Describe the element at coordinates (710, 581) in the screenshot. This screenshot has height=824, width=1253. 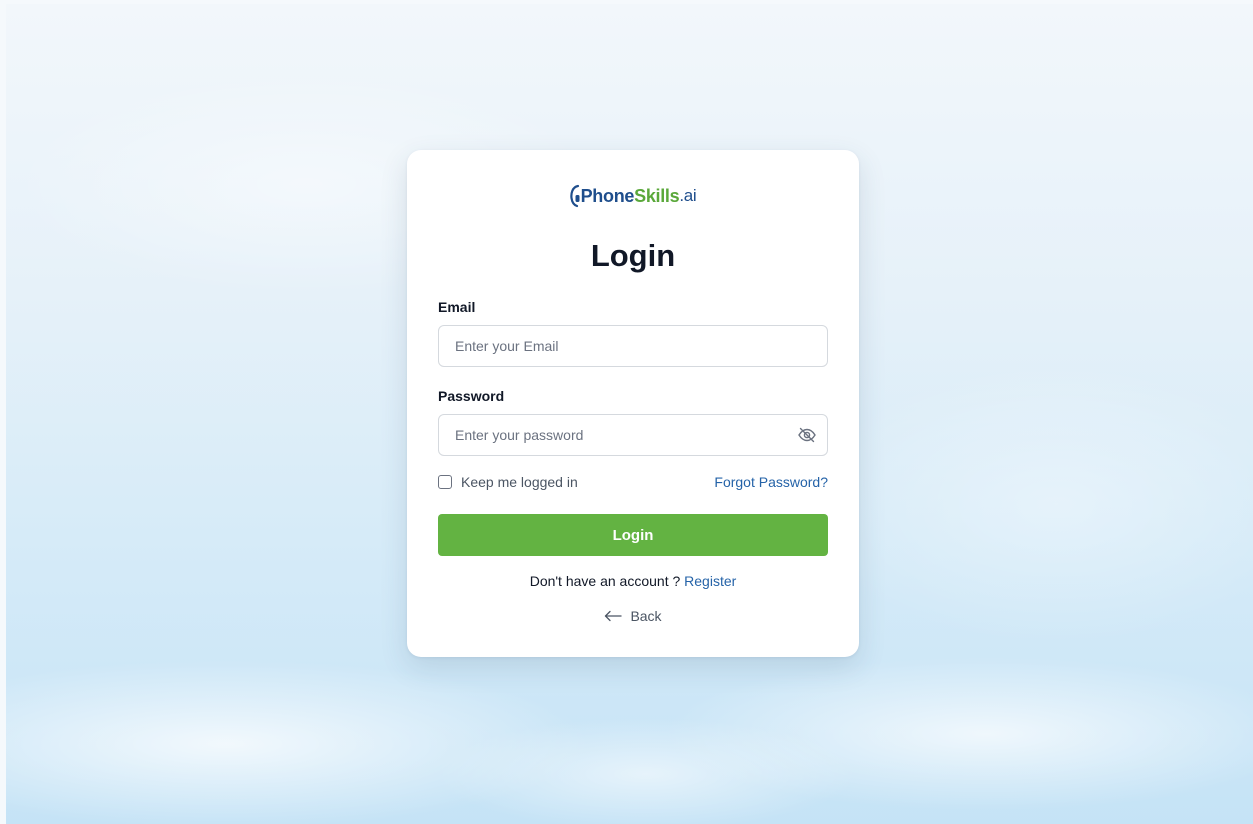
I see `register-link: Register` at that location.